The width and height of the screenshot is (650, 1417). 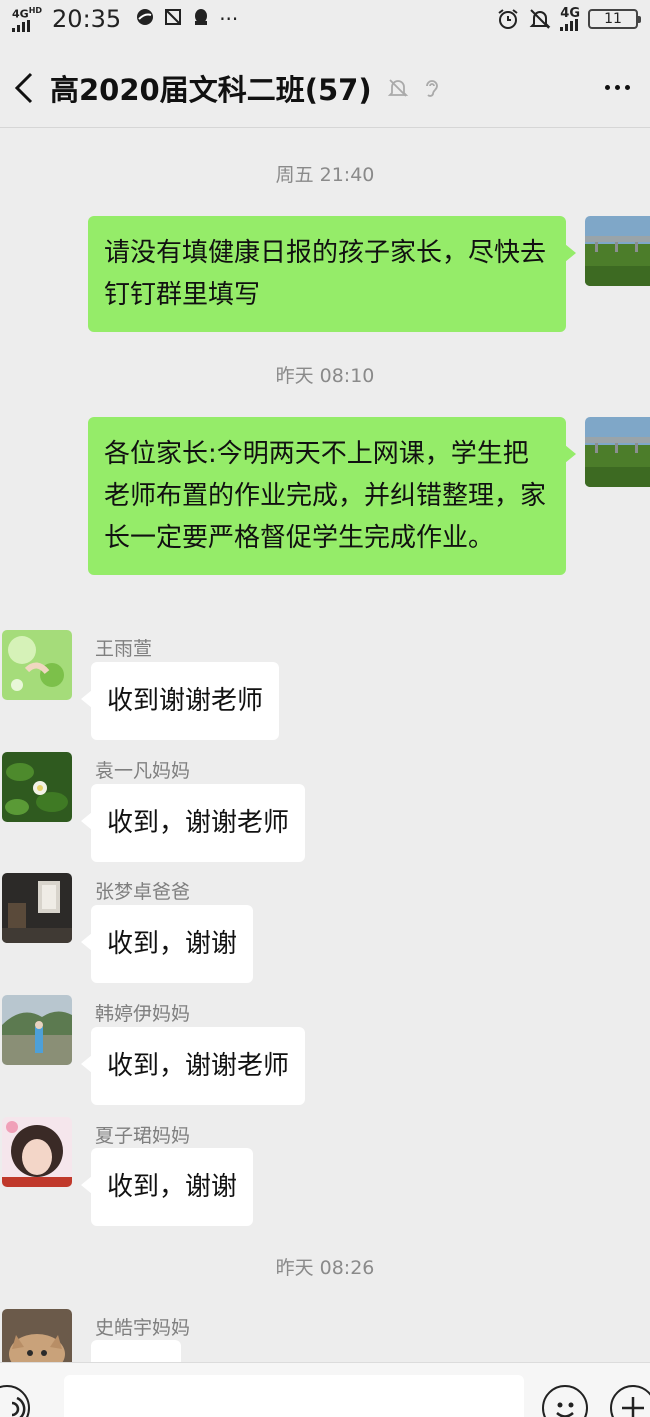 What do you see at coordinates (145, 17) in the screenshot?
I see `app-notification-icon` at bounding box center [145, 17].